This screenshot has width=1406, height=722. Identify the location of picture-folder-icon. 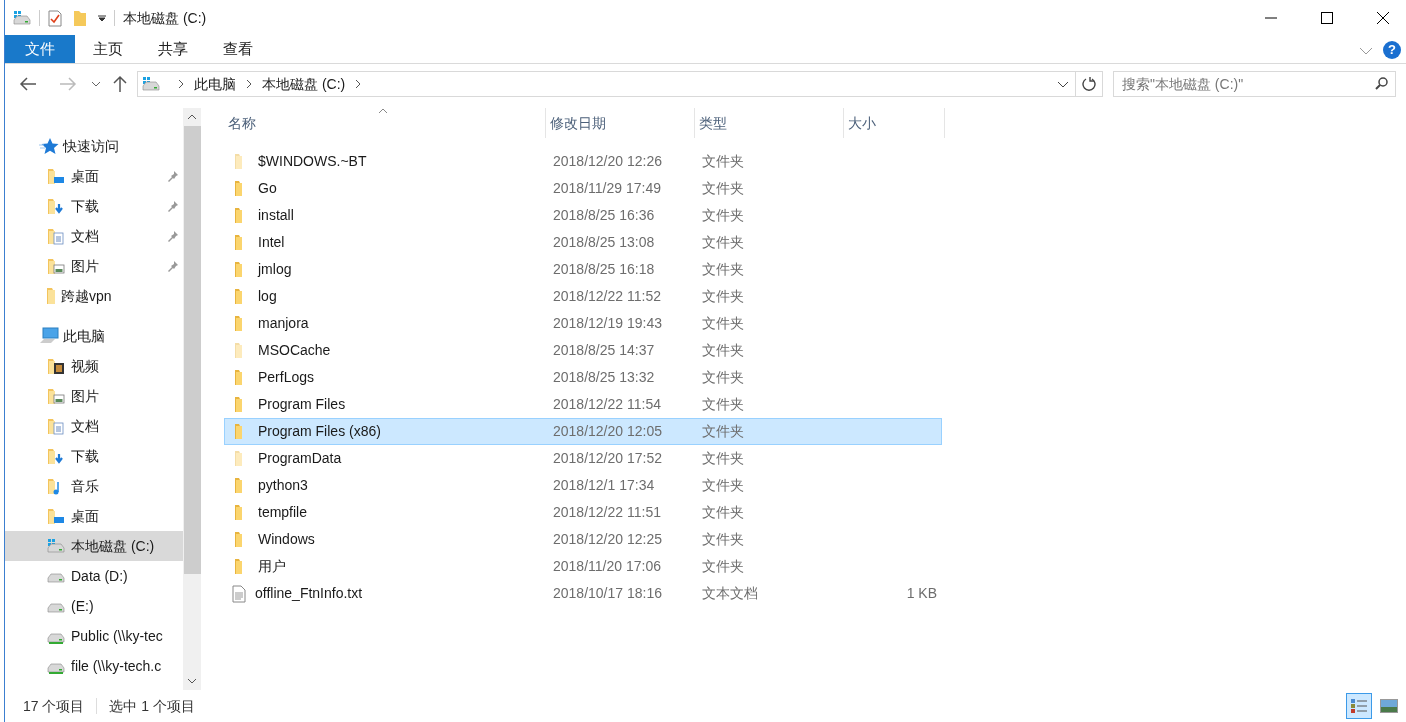
(56, 266).